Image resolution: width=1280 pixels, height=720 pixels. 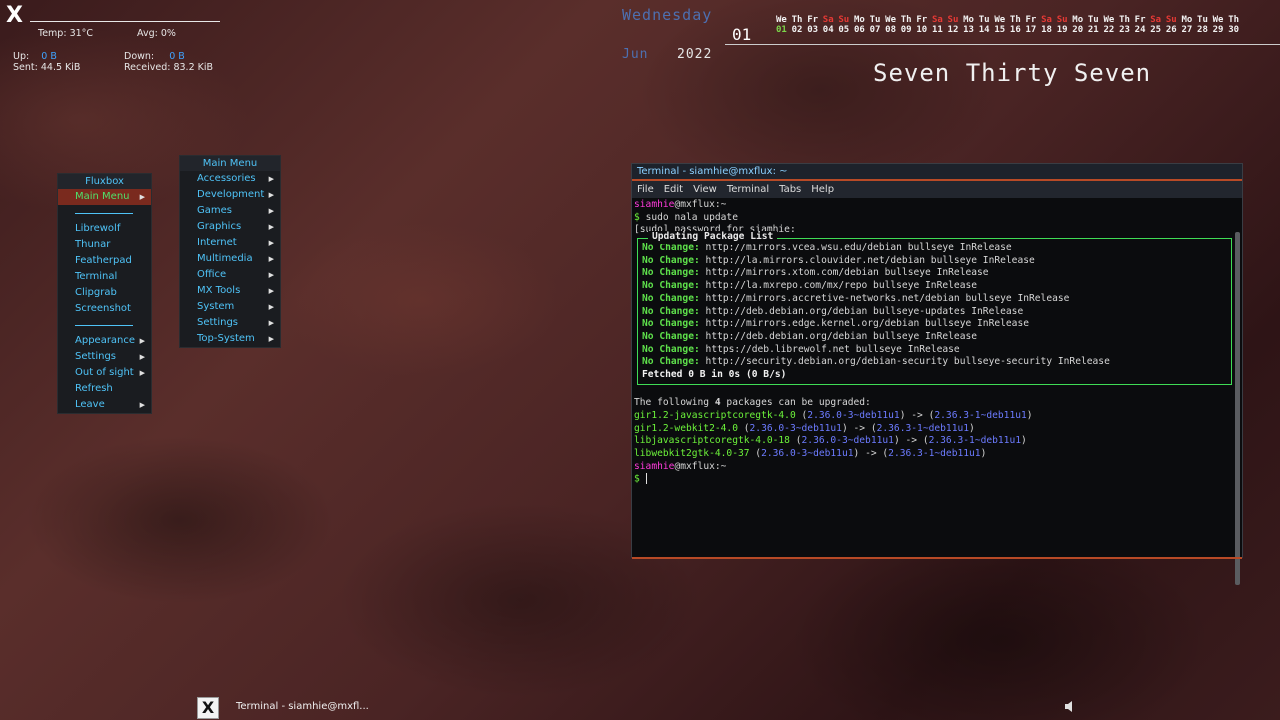 I want to click on calendar-weekday: Fr, so click(x=1031, y=20).